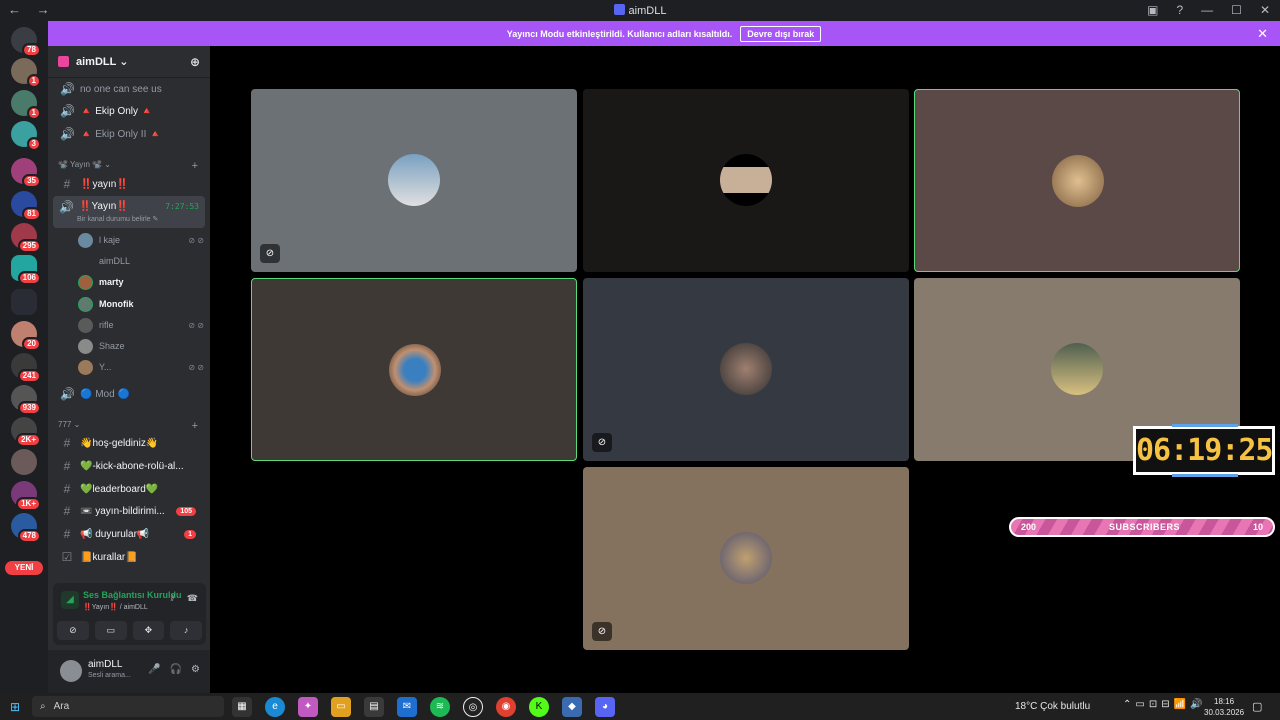  Describe the element at coordinates (131, 111) in the screenshot. I see `voice-channel: 🔊 🔺 Ekip Only 🔺` at that location.